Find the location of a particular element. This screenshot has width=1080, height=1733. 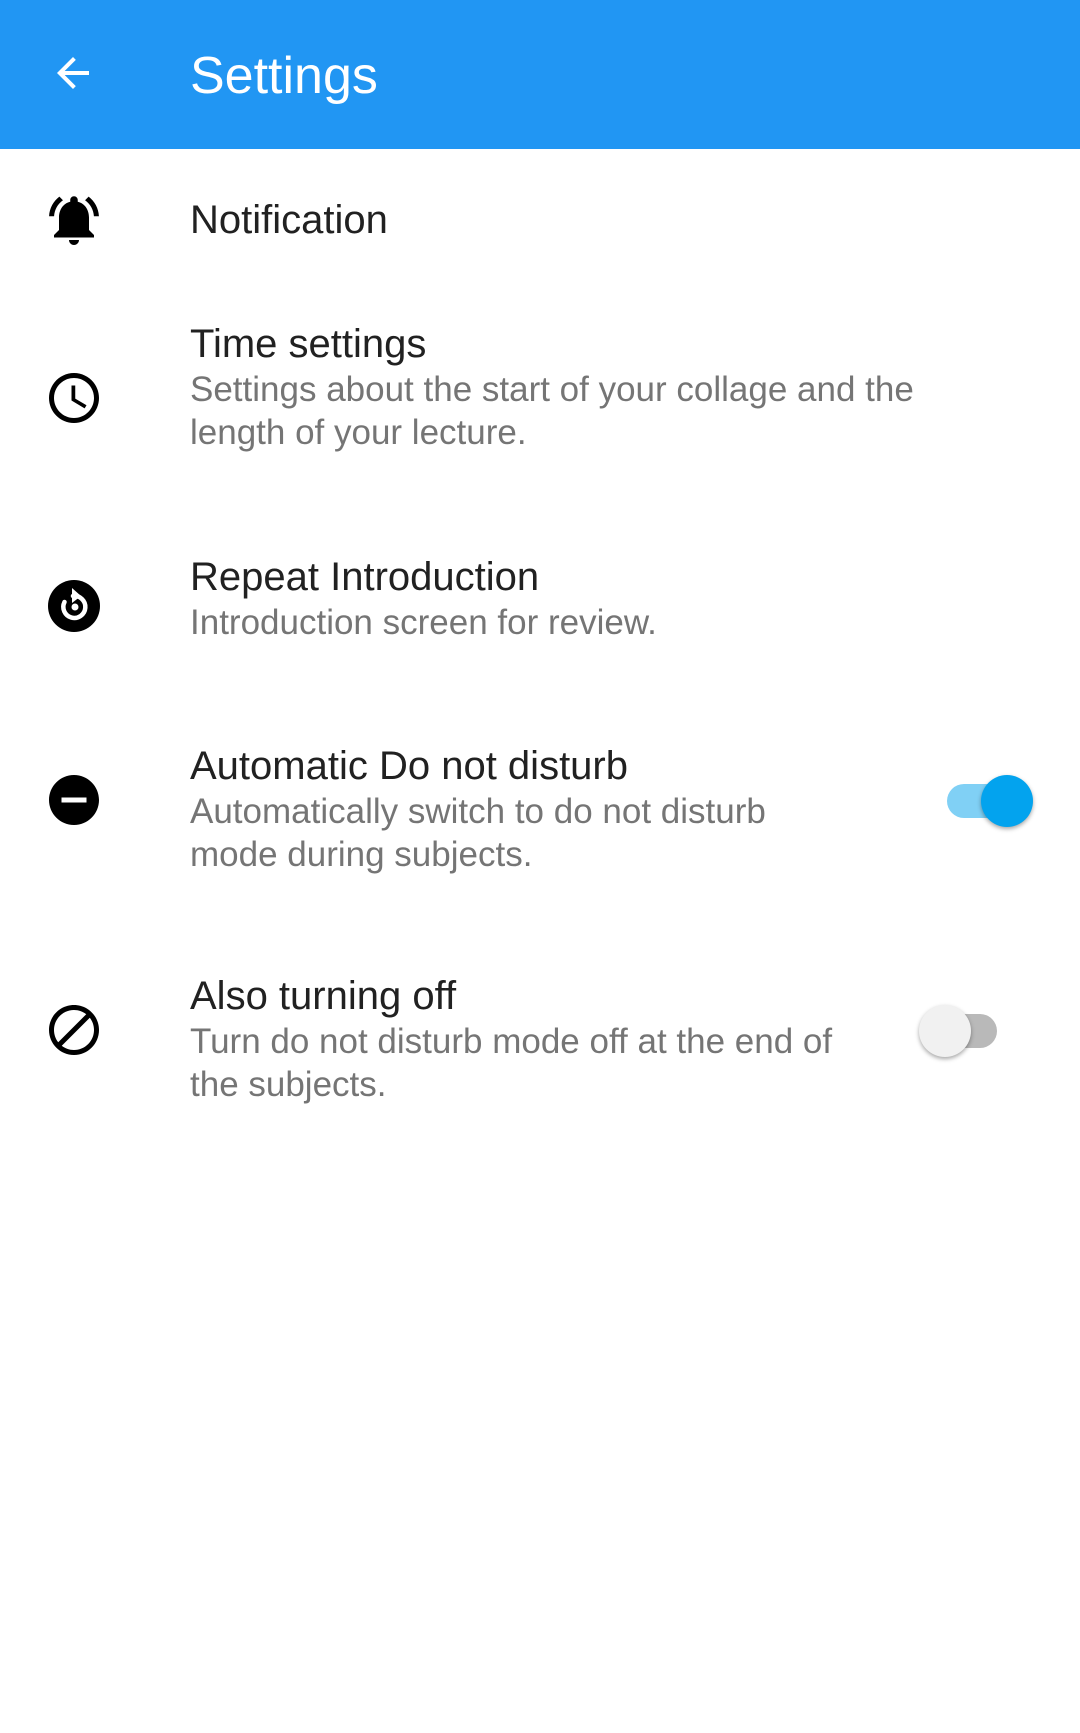

page-title: Settings is located at coordinates (284, 76).